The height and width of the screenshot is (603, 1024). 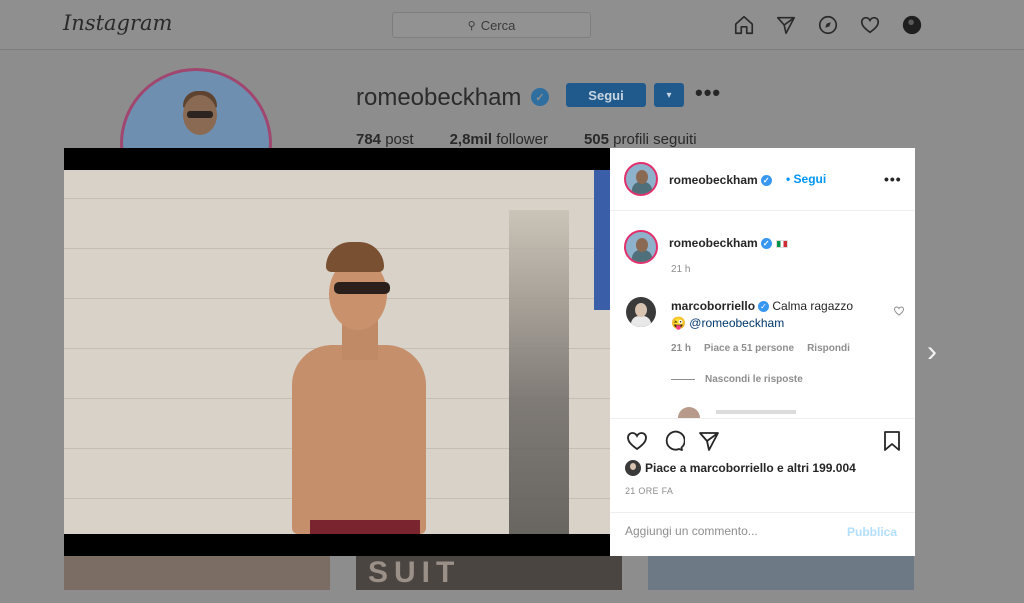 I want to click on commenter-avatar, so click(x=641, y=312).